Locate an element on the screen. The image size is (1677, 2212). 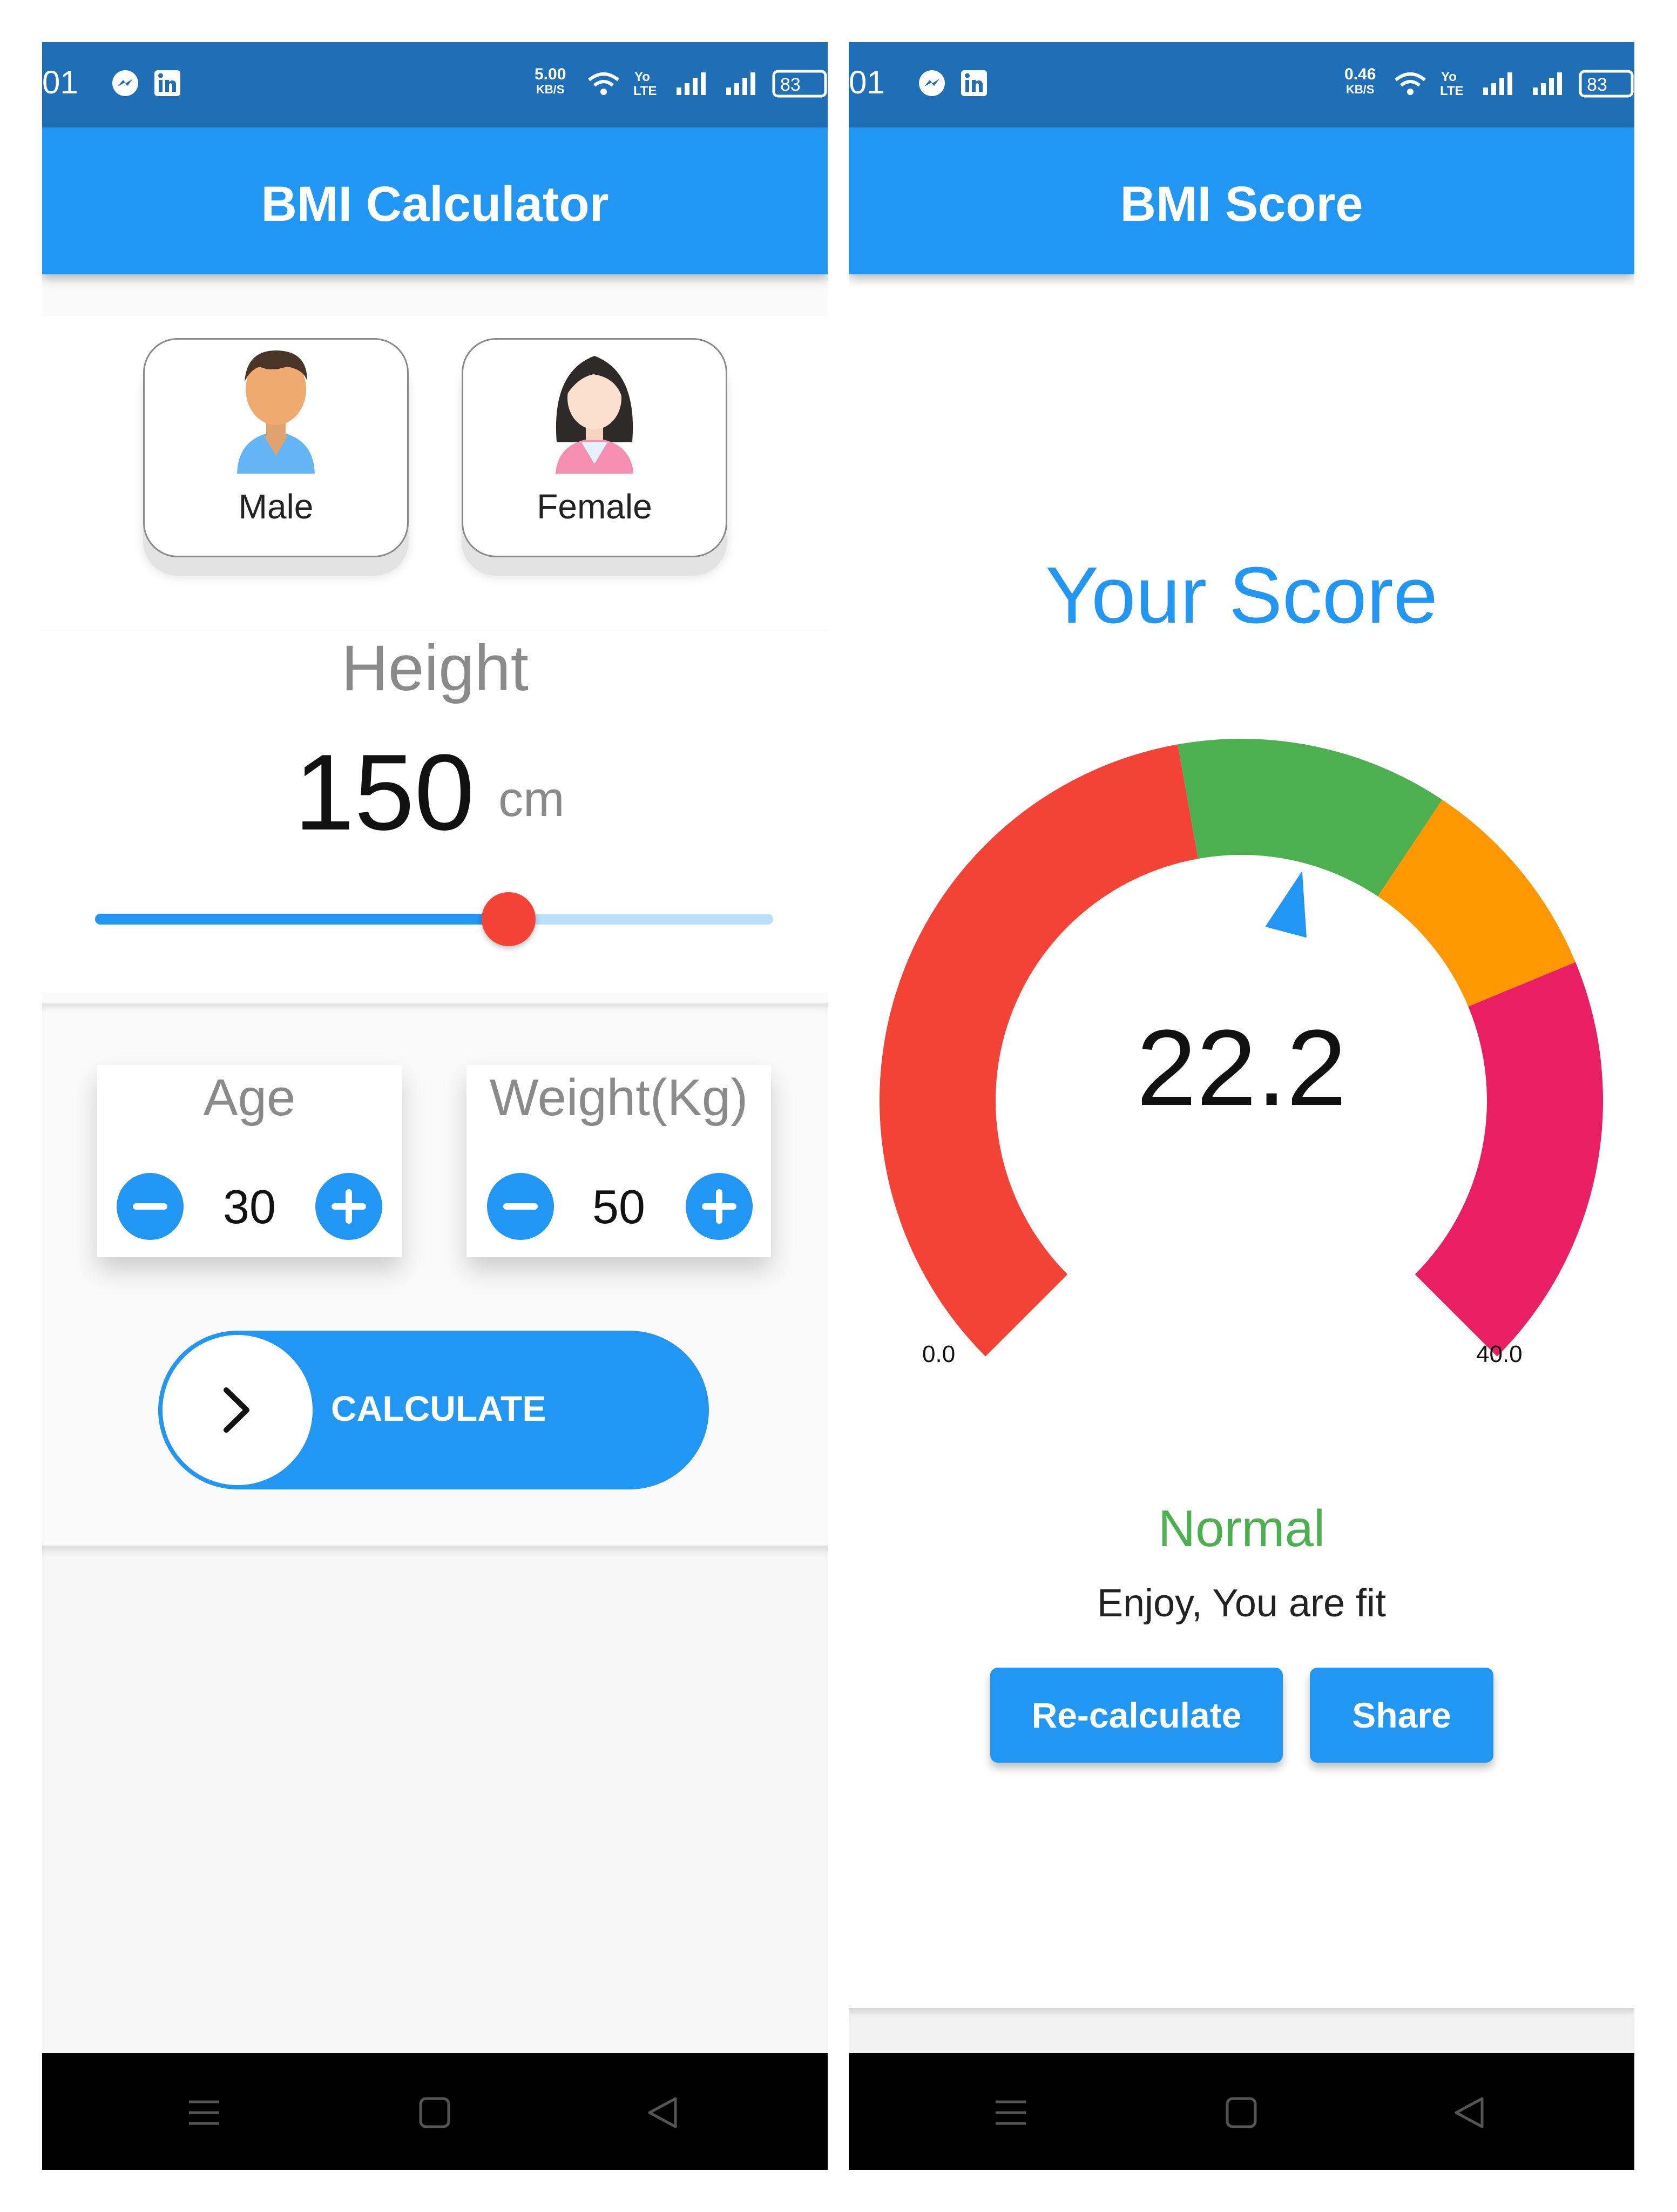
height-section: Height 150 cm is located at coordinates (435, 812).